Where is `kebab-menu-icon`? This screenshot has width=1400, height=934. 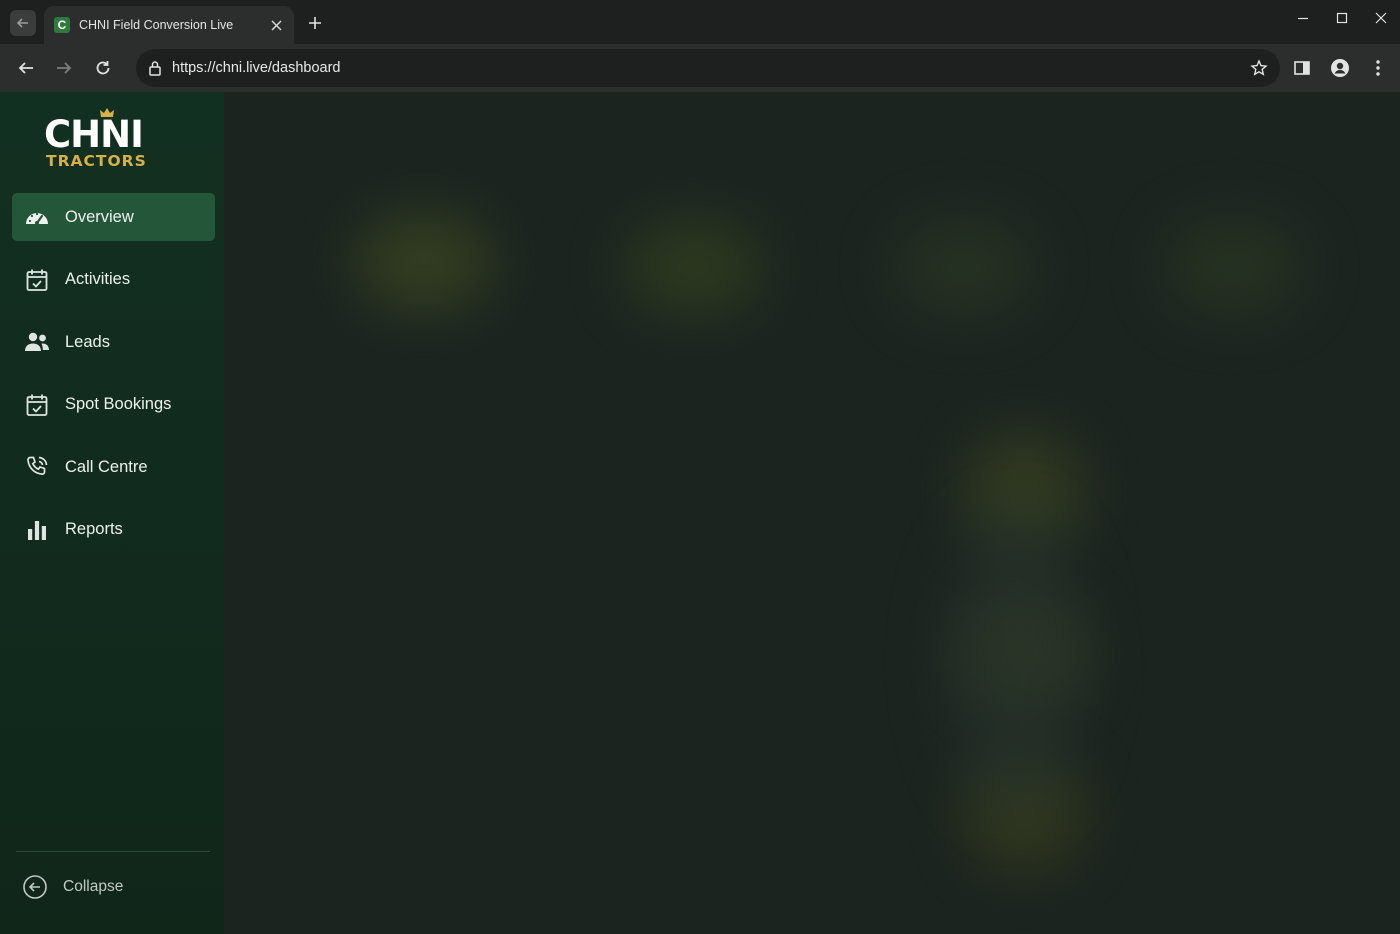 kebab-menu-icon is located at coordinates (1378, 68).